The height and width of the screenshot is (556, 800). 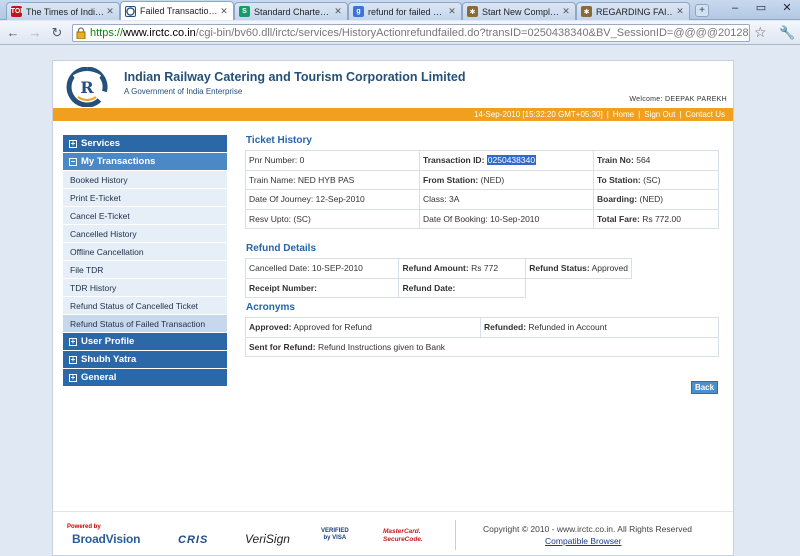 I want to click on table-cell: Train No: 564, so click(x=656, y=160).